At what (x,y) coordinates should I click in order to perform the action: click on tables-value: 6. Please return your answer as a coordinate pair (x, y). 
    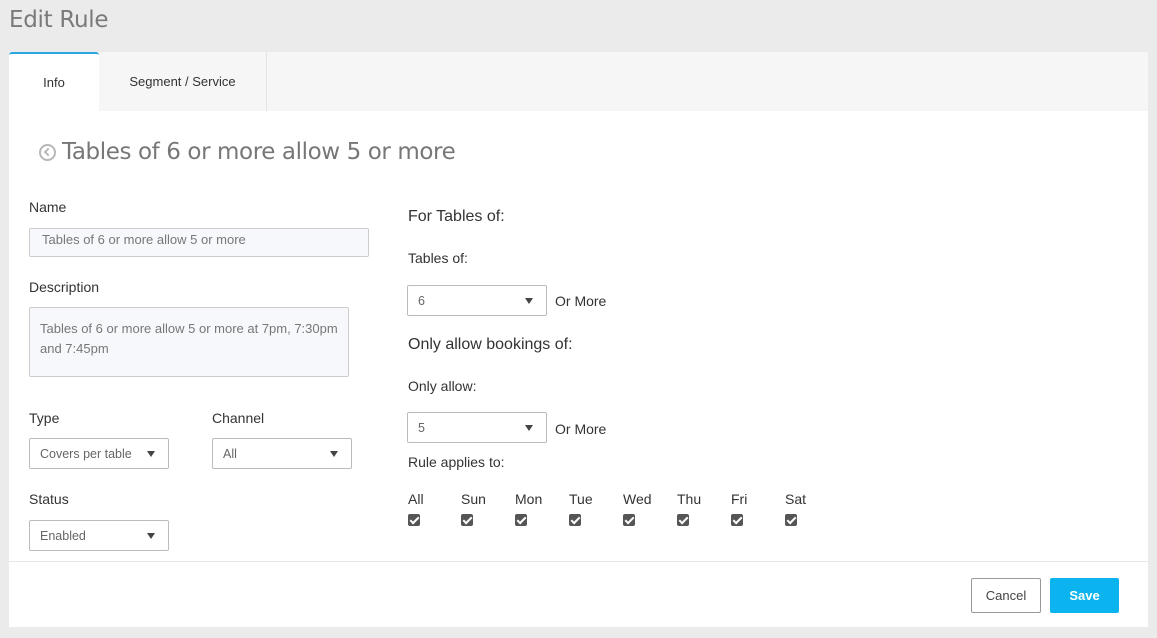
    Looking at the image, I should click on (421, 300).